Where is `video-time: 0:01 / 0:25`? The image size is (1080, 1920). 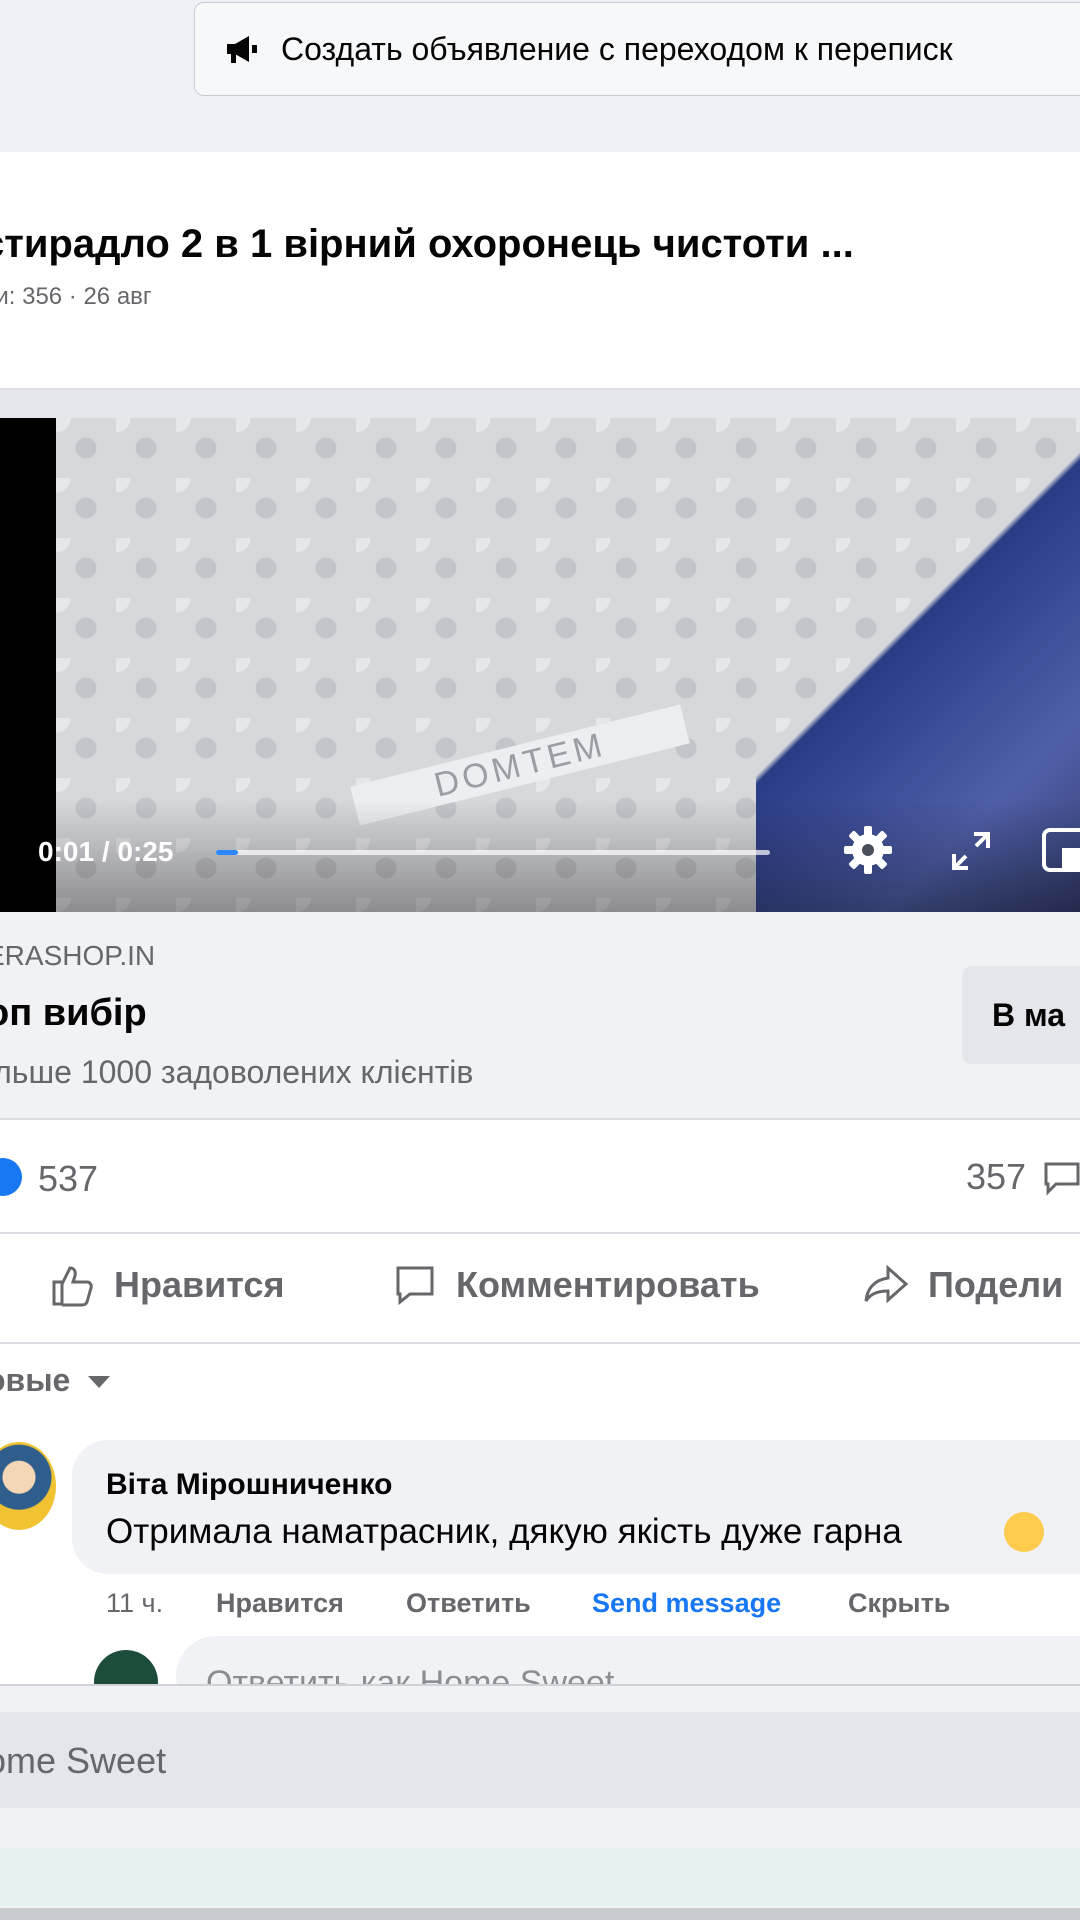 video-time: 0:01 / 0:25 is located at coordinates (106, 851).